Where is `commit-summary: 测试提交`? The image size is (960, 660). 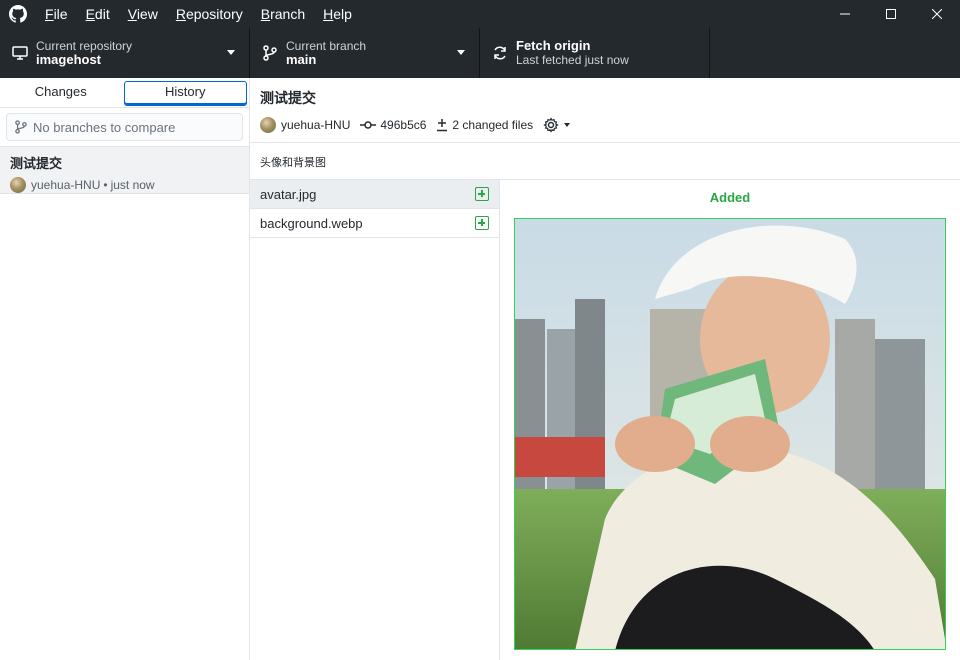
commit-summary: 测试提交 is located at coordinates (36, 163).